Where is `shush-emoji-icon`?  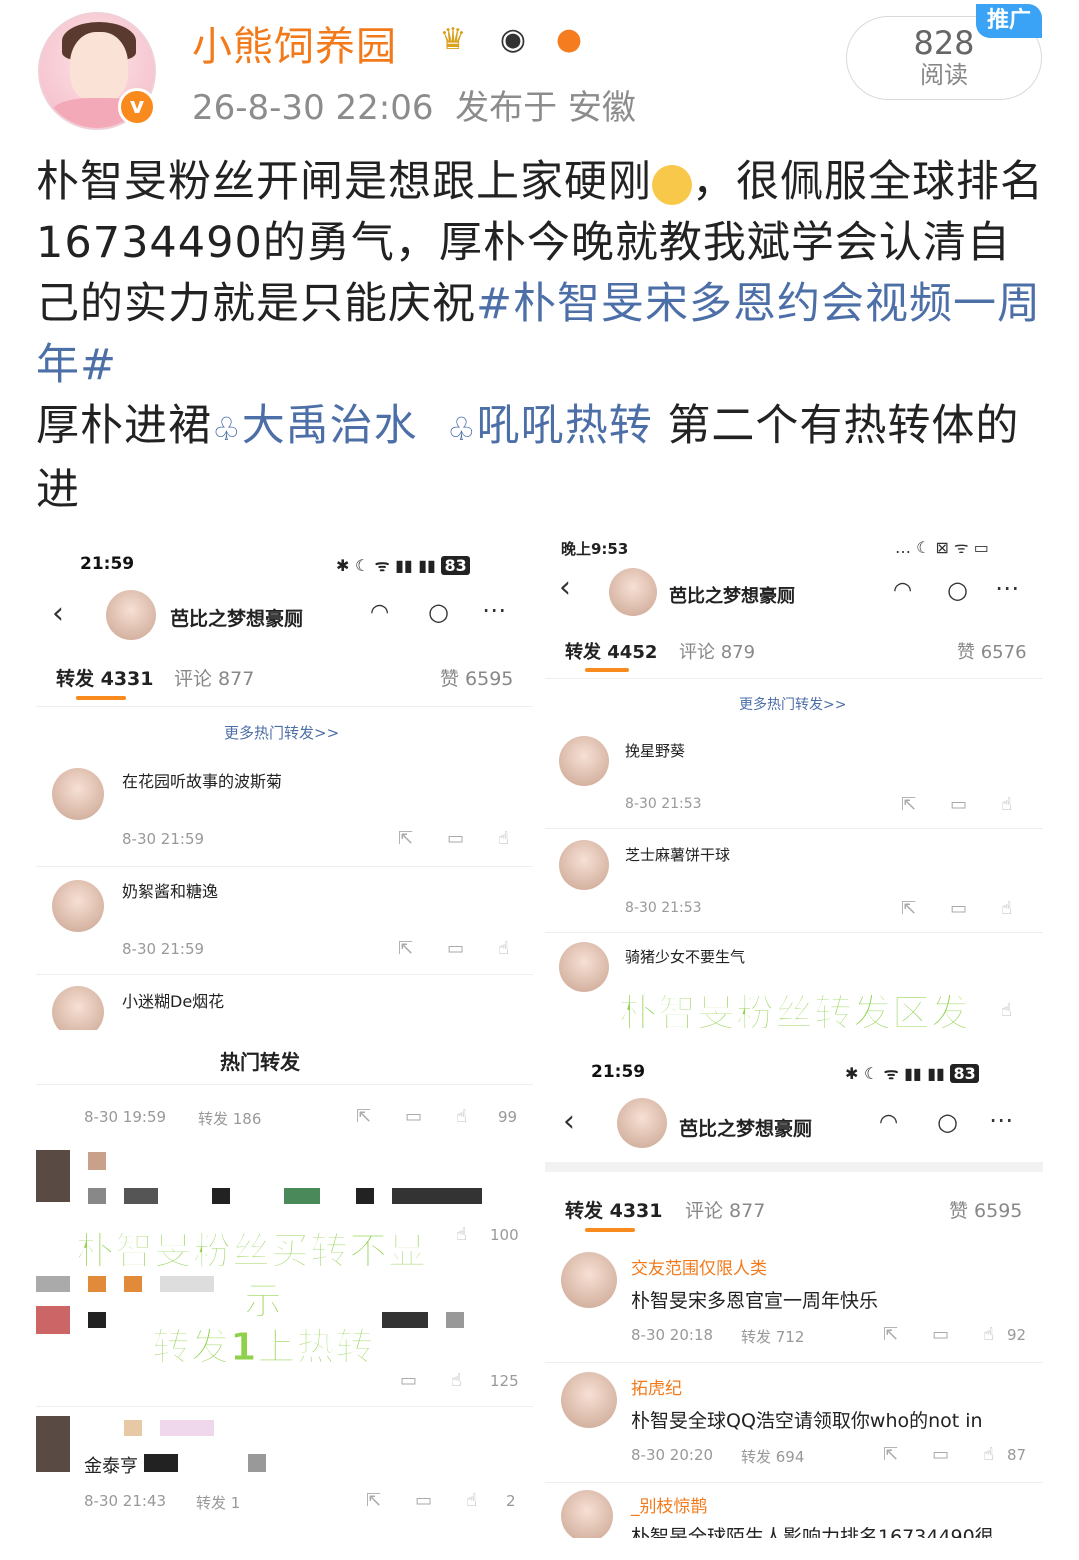 shush-emoji-icon is located at coordinates (672, 184).